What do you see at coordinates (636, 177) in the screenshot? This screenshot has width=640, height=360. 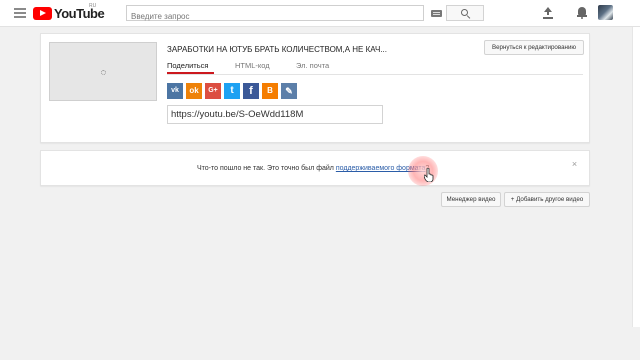 I see `scrollbar-thumb` at bounding box center [636, 177].